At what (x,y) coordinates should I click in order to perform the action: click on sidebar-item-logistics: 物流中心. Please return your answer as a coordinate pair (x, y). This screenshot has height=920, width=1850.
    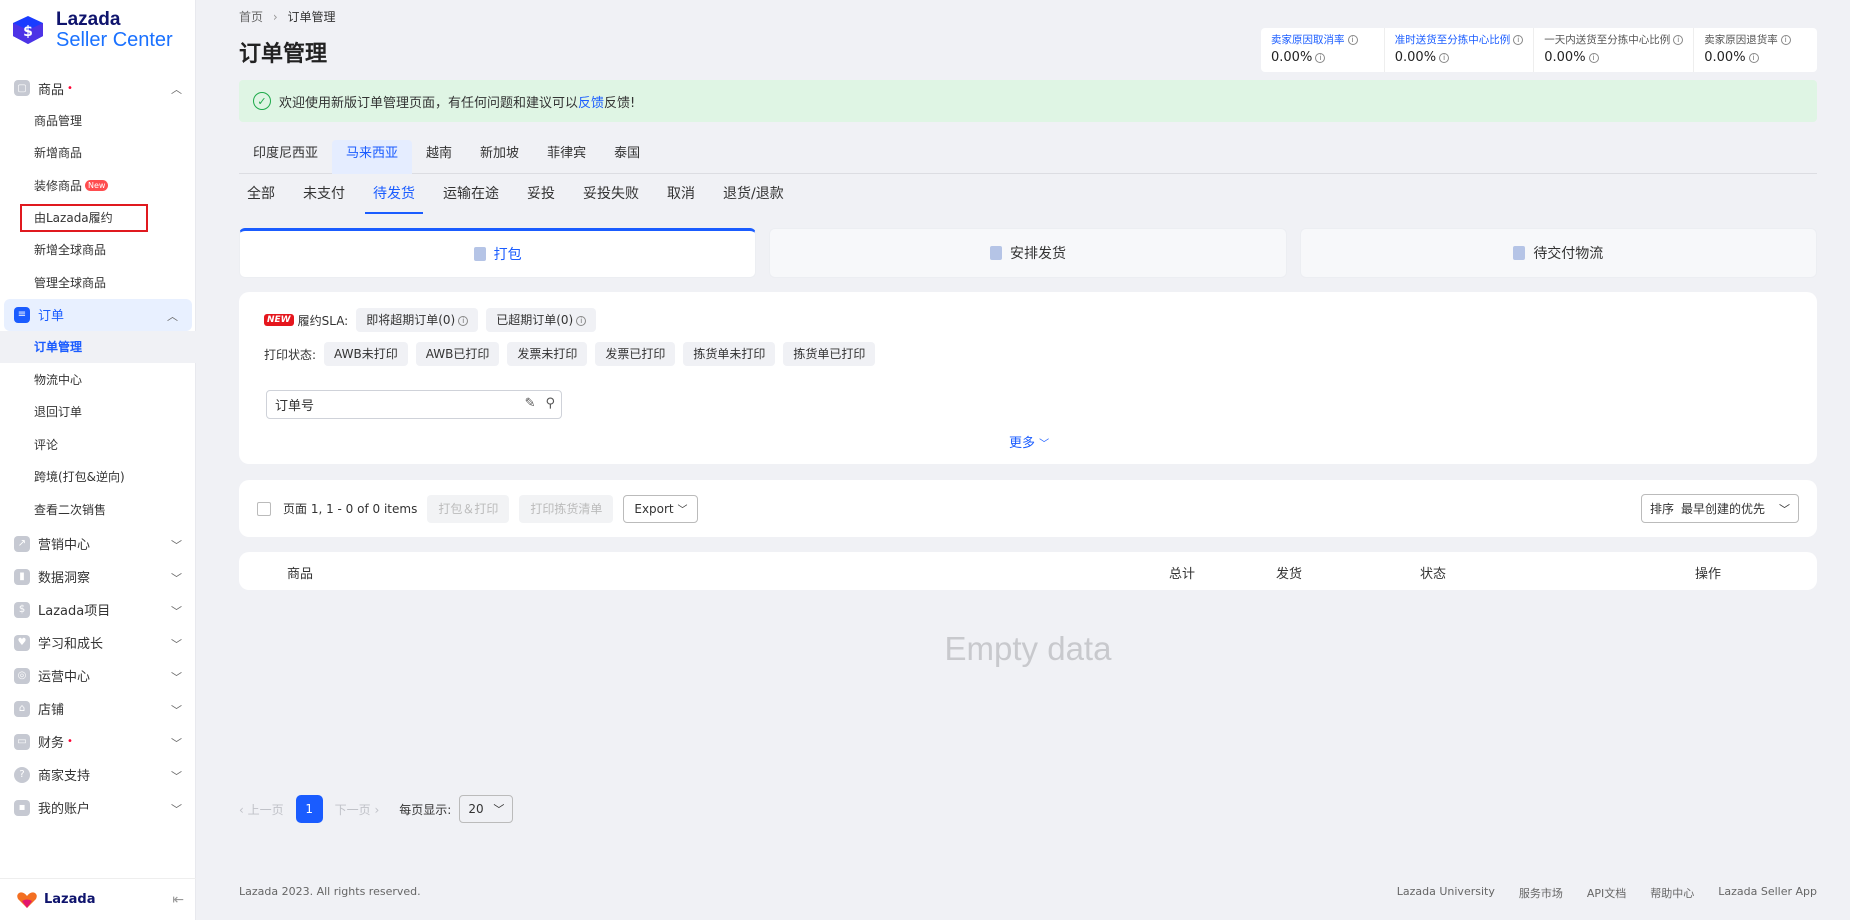
    Looking at the image, I should click on (98, 379).